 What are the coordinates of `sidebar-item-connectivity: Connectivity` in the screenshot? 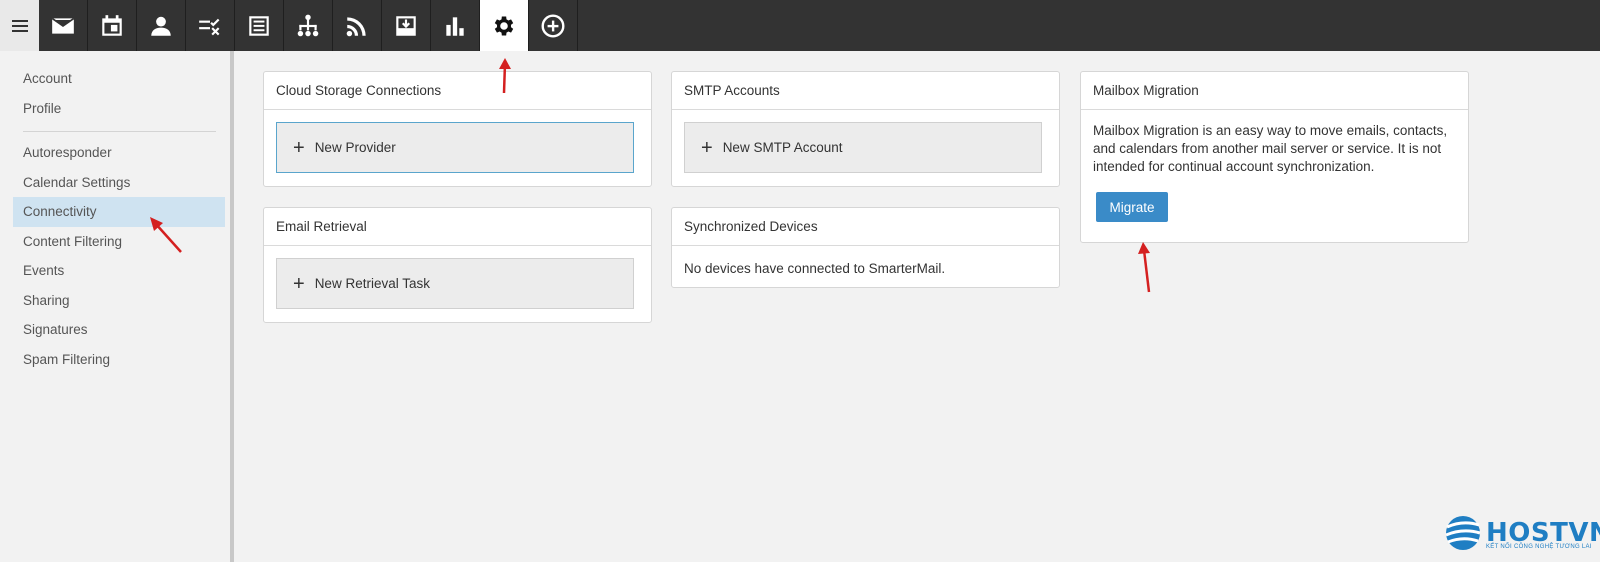 It's located at (119, 212).